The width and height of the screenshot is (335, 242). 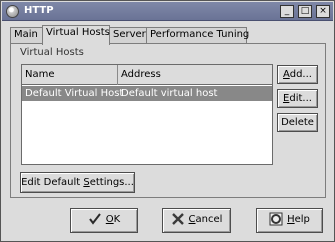 I want to click on cancel-button: Cancel, so click(x=196, y=220).